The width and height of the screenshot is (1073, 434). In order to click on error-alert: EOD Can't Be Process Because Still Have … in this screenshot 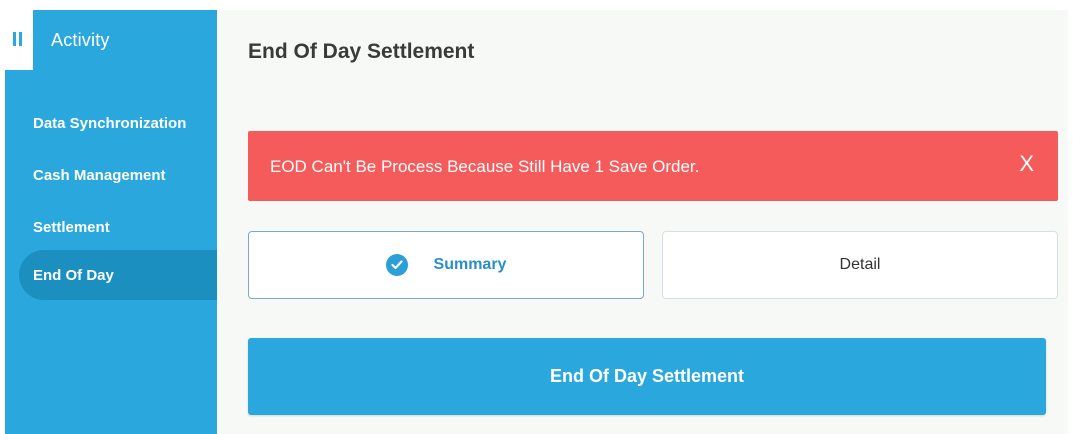, I will do `click(653, 166)`.